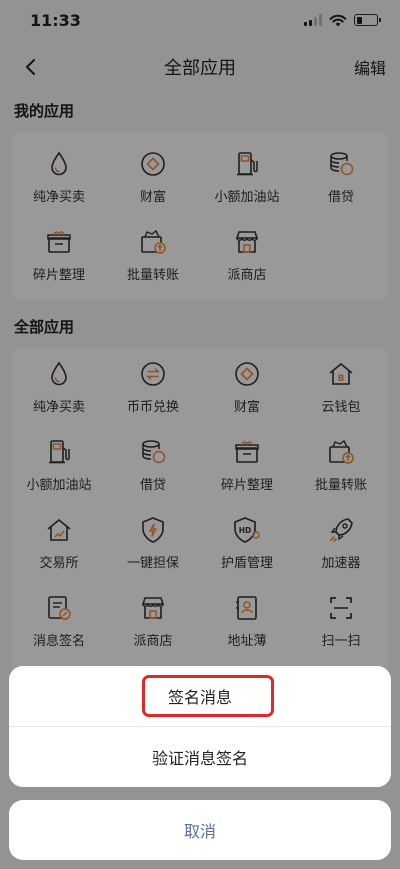  I want to click on cancel-sheet: 取消, so click(200, 830).